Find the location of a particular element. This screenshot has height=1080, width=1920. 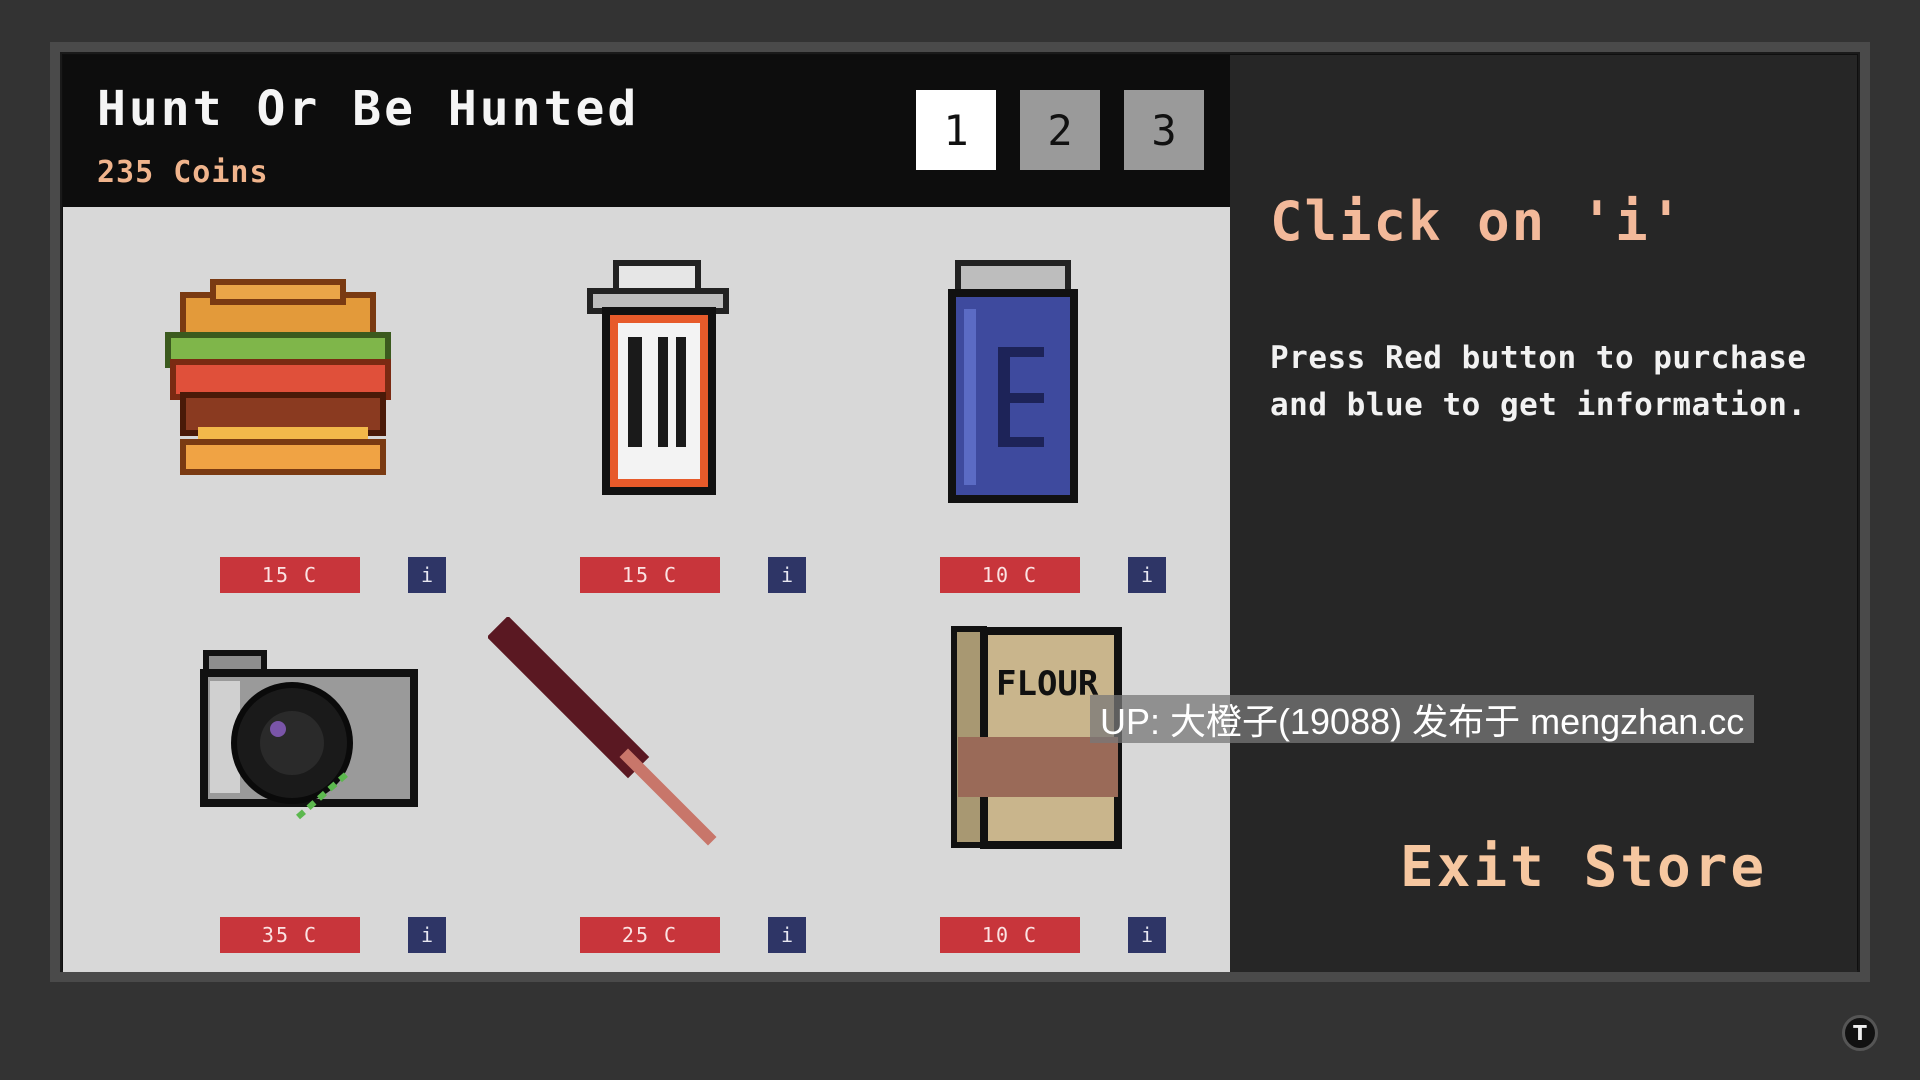

info-bat-button: i is located at coordinates (787, 935).